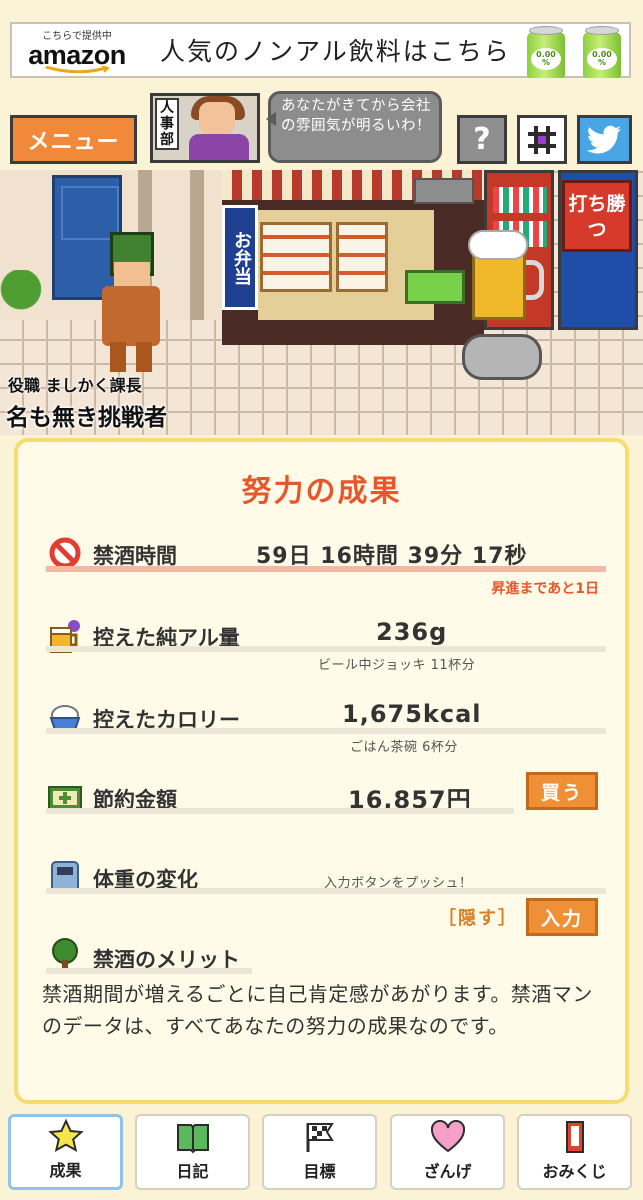  I want to click on player-character, so click(131, 302).